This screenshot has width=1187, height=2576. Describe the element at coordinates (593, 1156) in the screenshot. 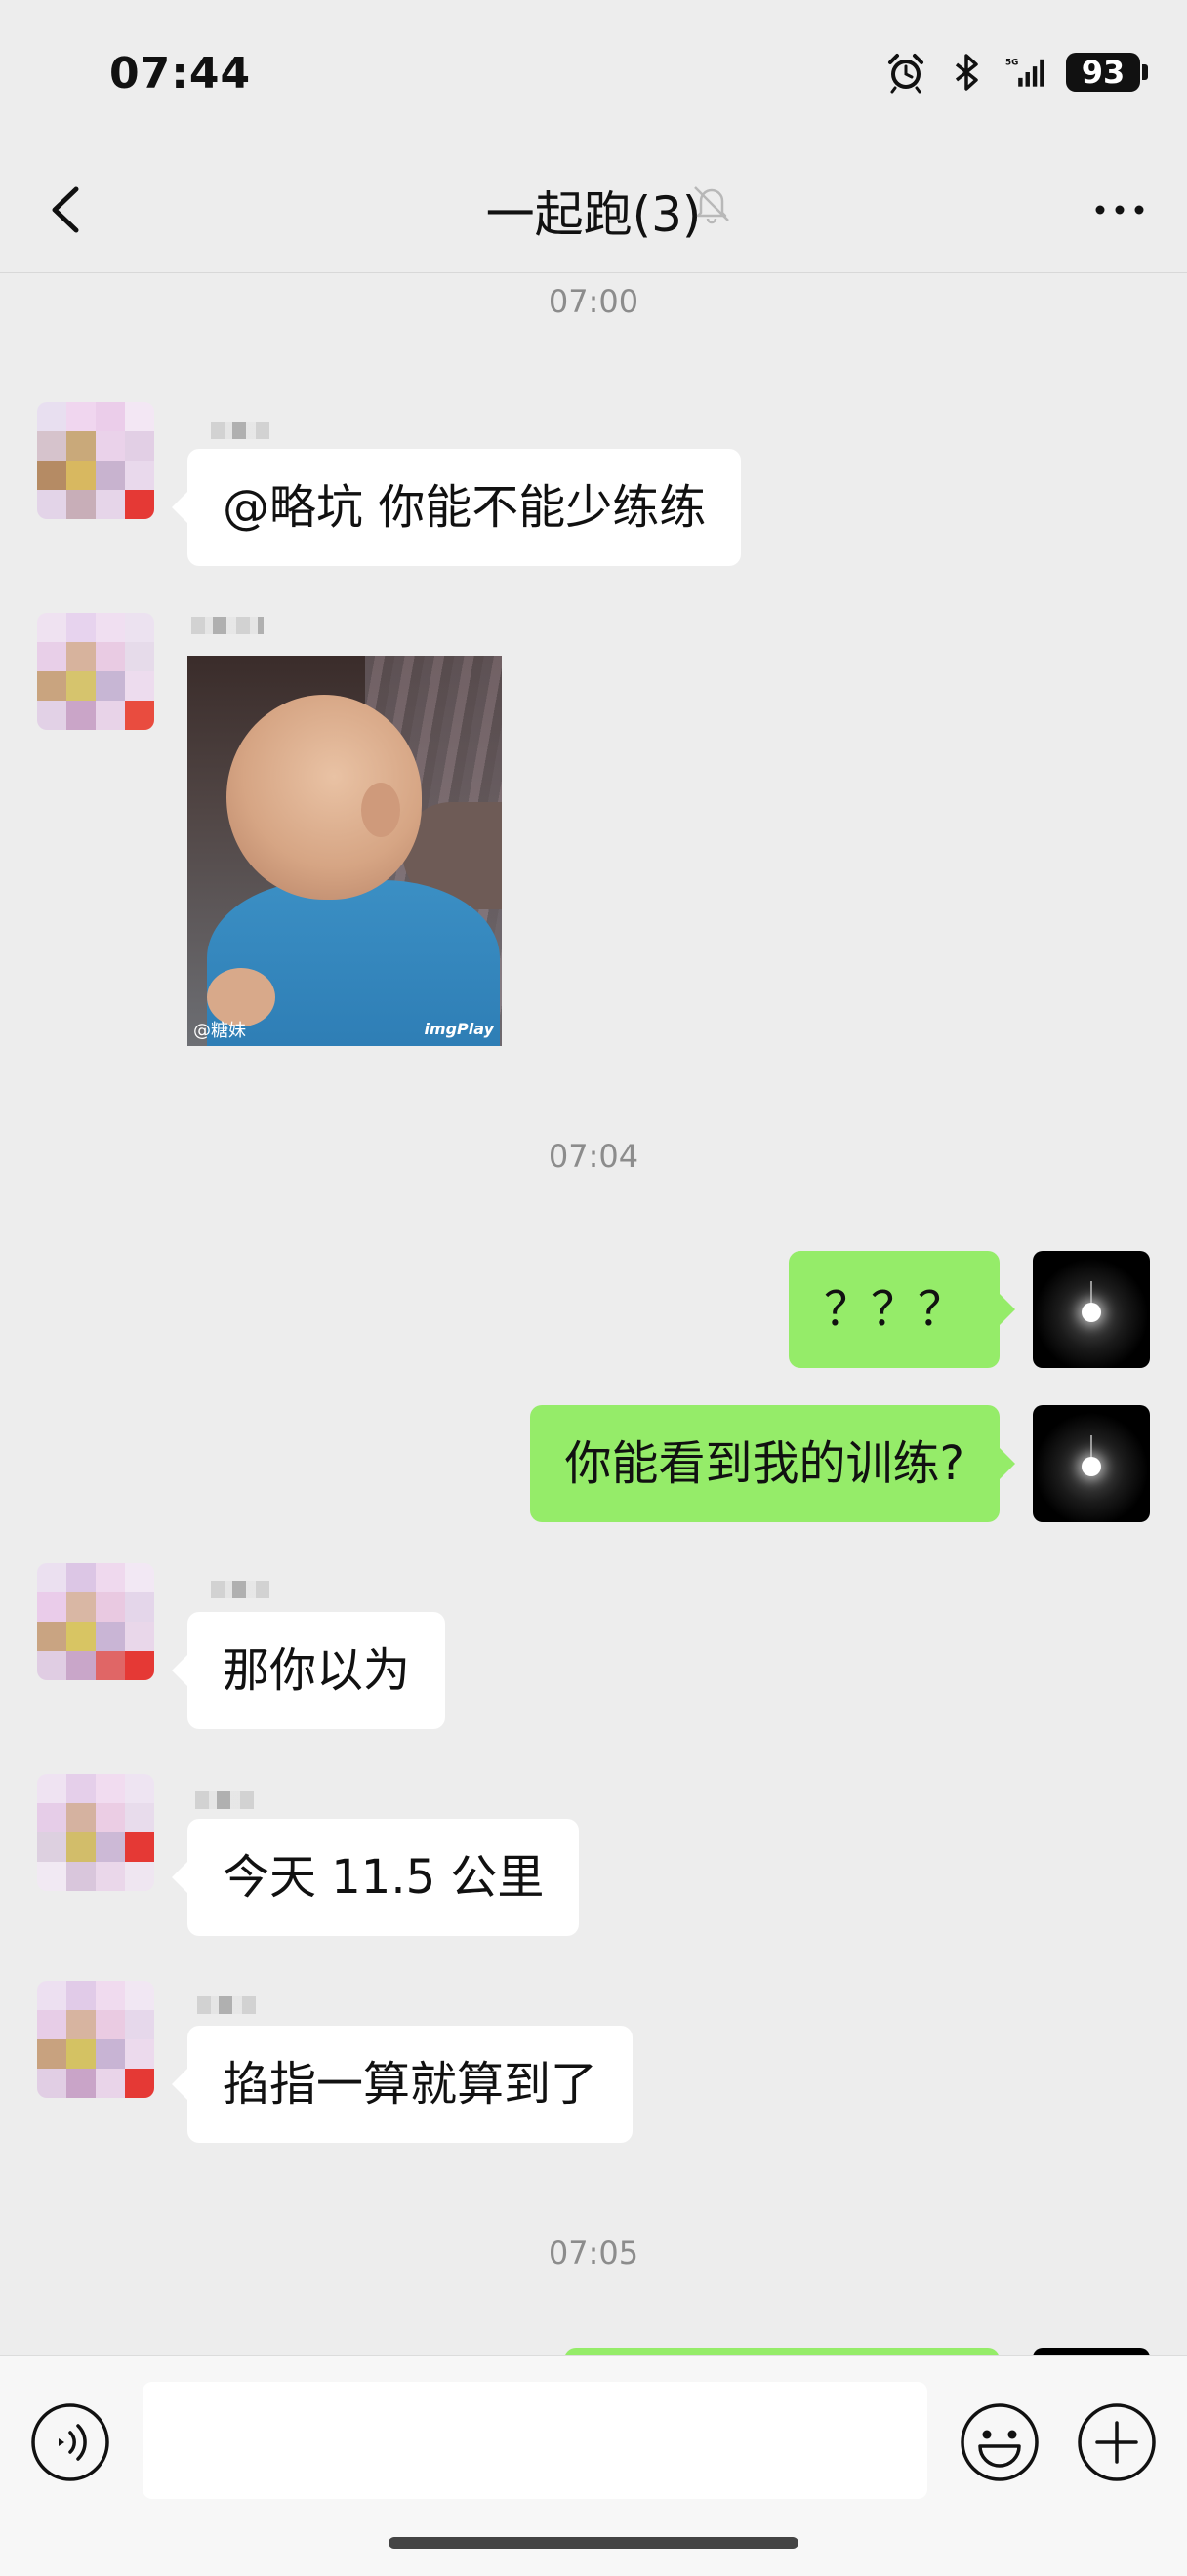

I see `timestamp: 07:04` at that location.